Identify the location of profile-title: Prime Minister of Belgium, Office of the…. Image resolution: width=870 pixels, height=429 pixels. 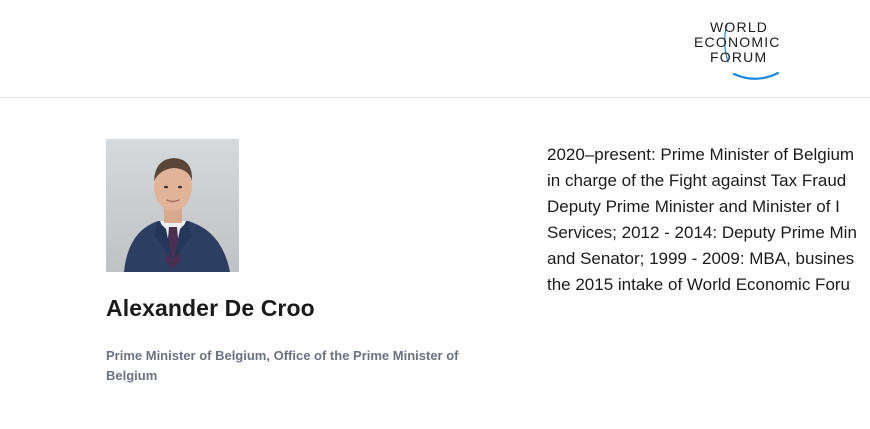
(282, 365).